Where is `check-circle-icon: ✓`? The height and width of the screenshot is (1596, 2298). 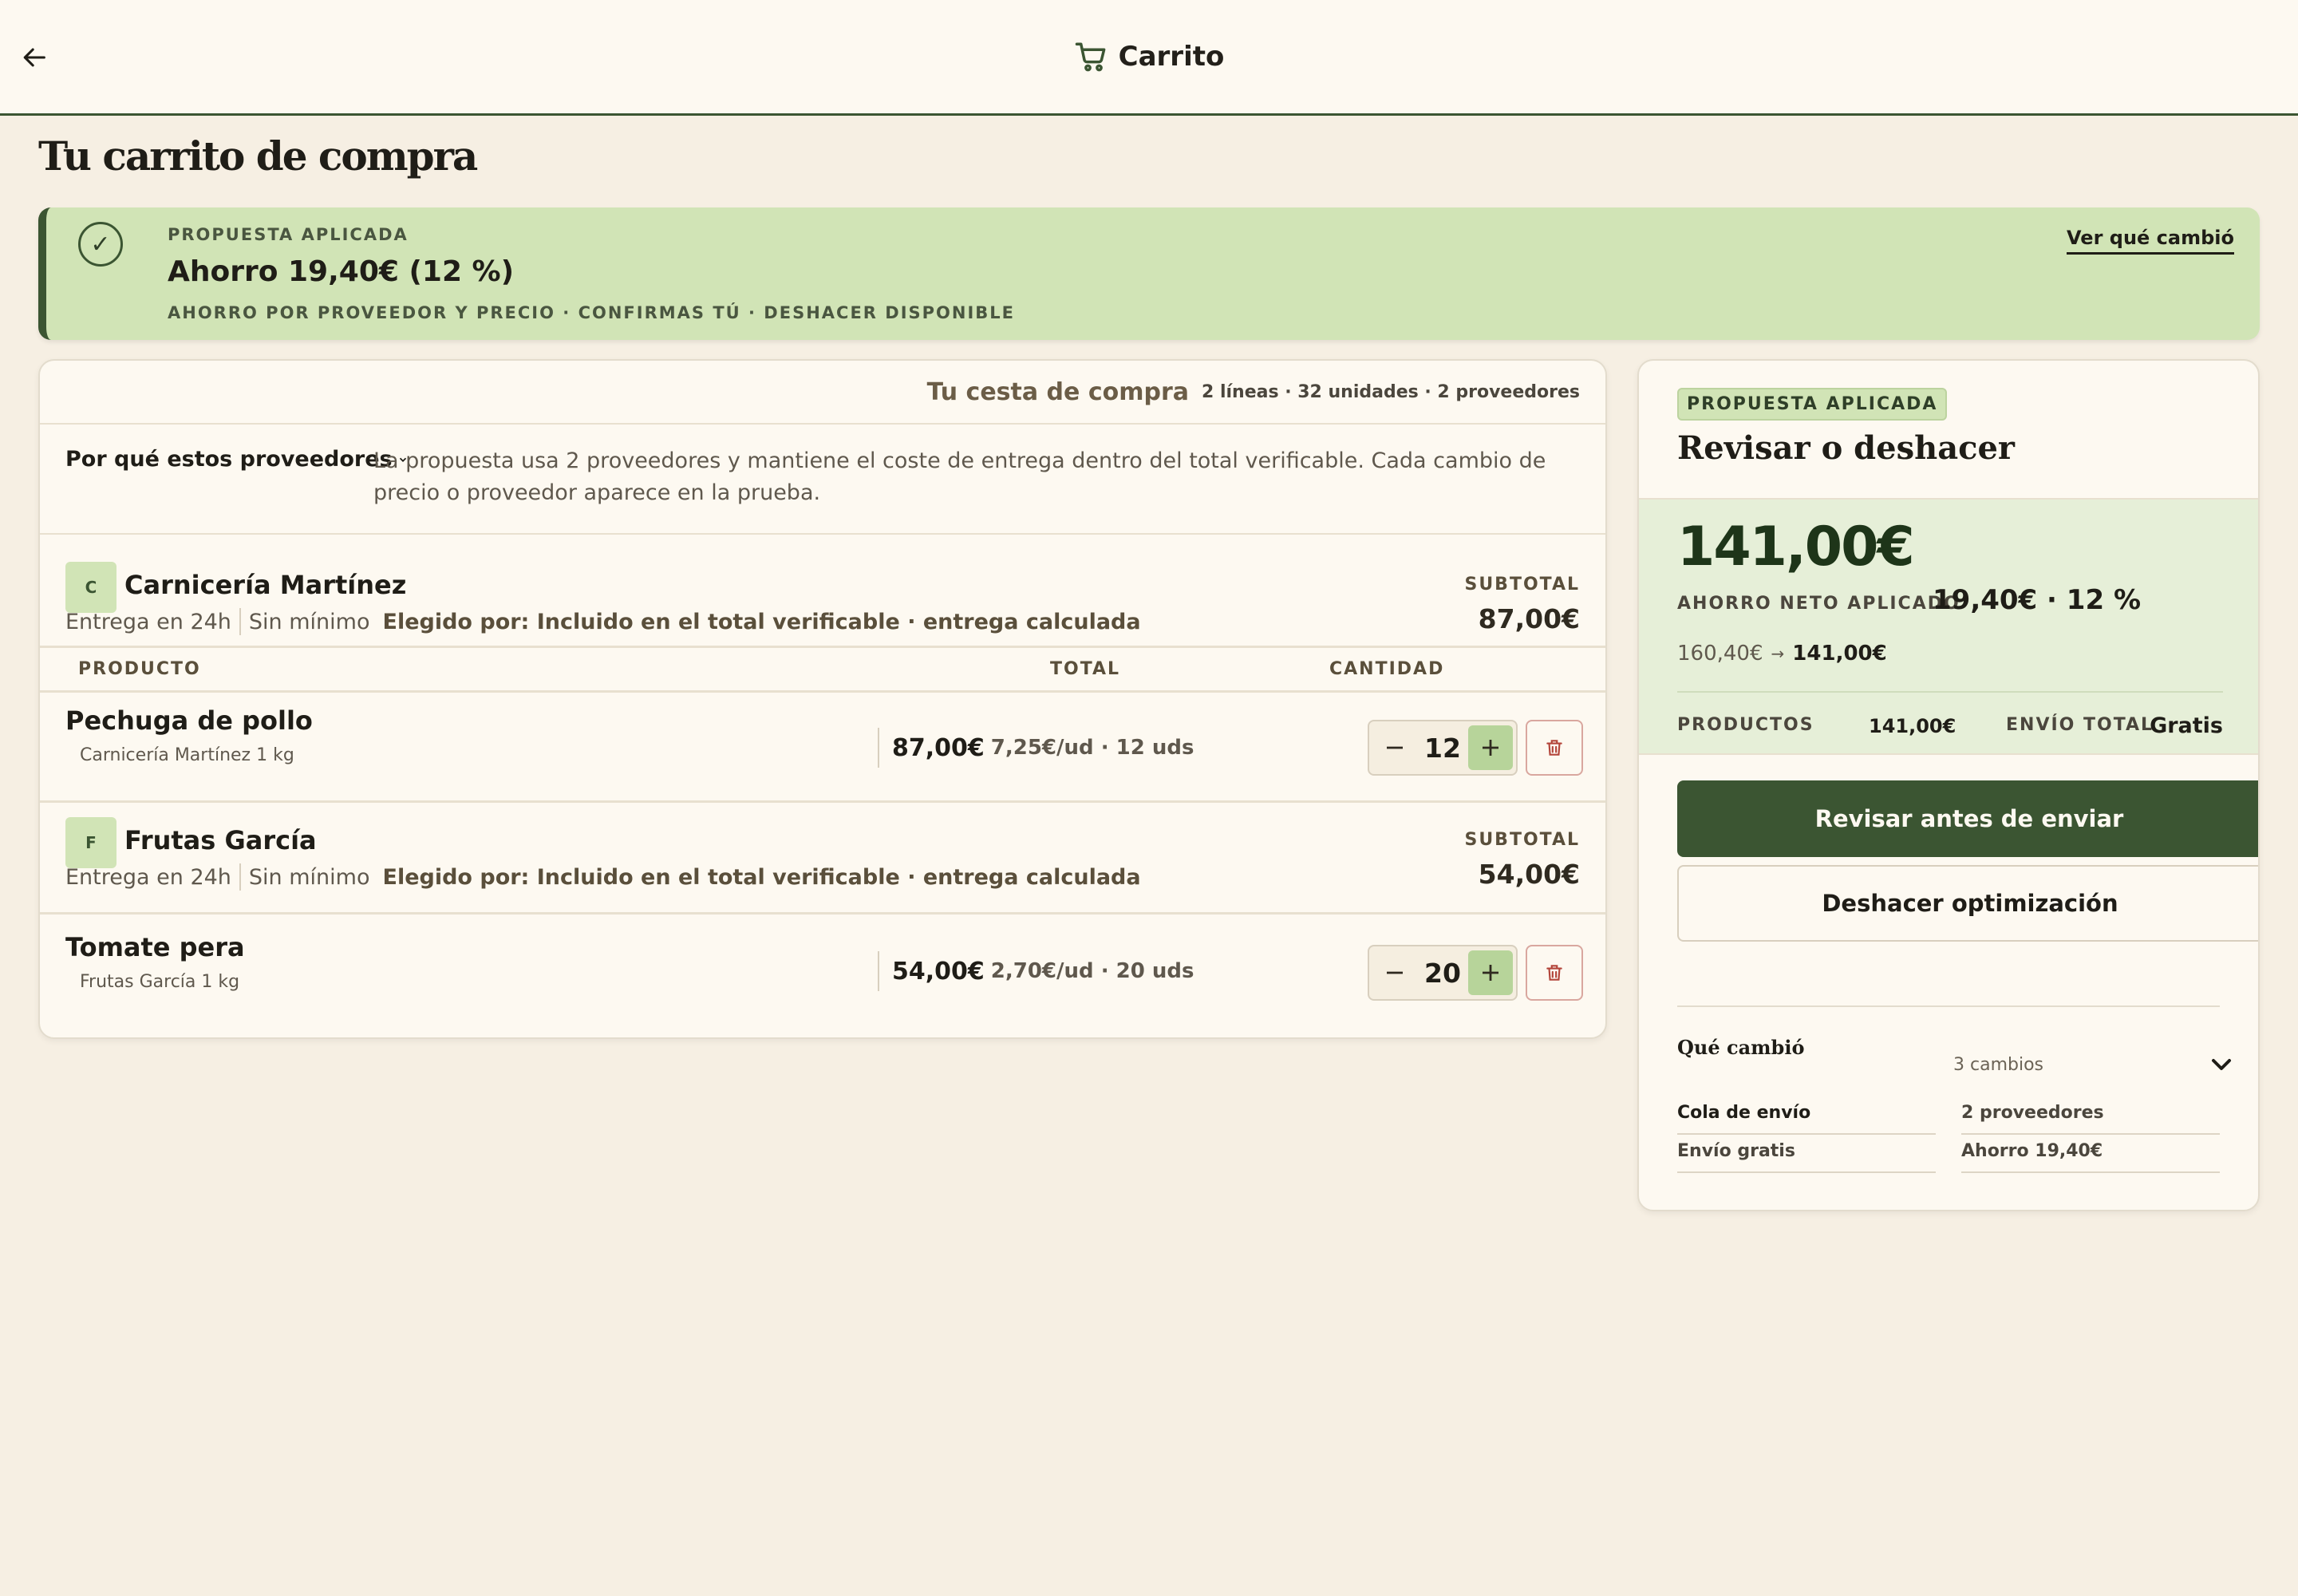 check-circle-icon: ✓ is located at coordinates (101, 244).